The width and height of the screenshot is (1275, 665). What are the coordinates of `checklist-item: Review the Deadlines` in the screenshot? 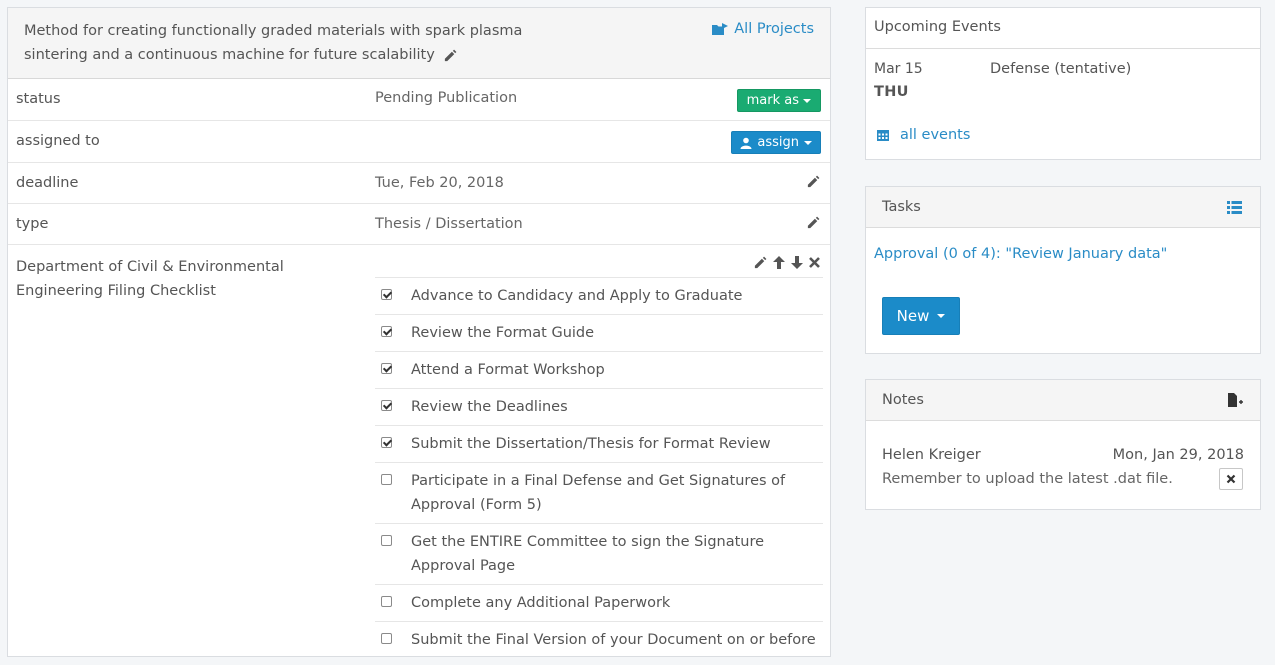 It's located at (599, 406).